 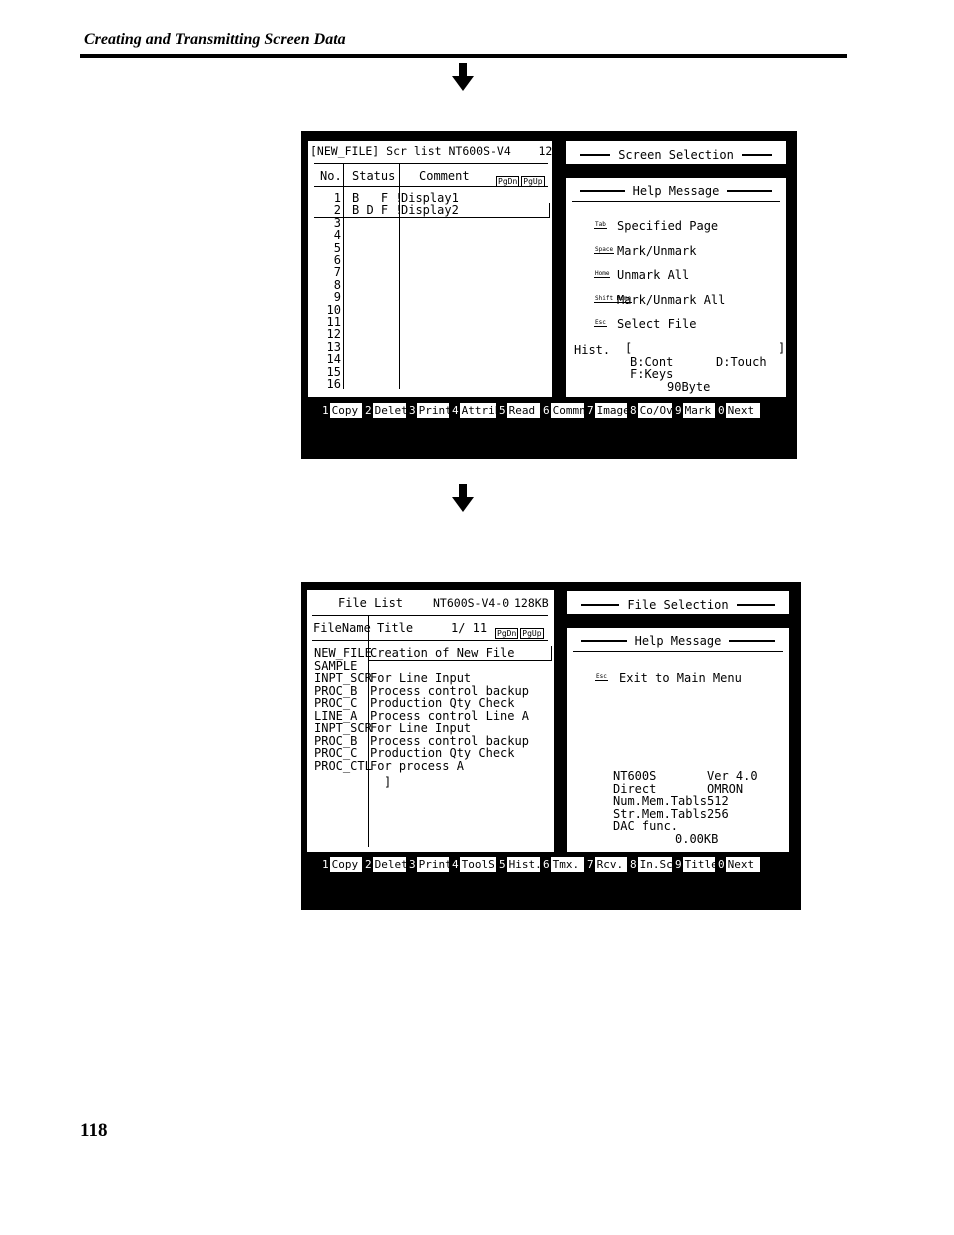 What do you see at coordinates (377, 210) in the screenshot?
I see `row-status: B D F !` at bounding box center [377, 210].